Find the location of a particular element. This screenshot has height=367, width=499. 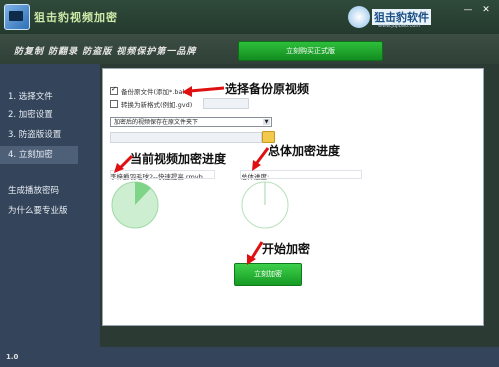

buy-full-version-button: 立刻购买正式版 is located at coordinates (310, 51).